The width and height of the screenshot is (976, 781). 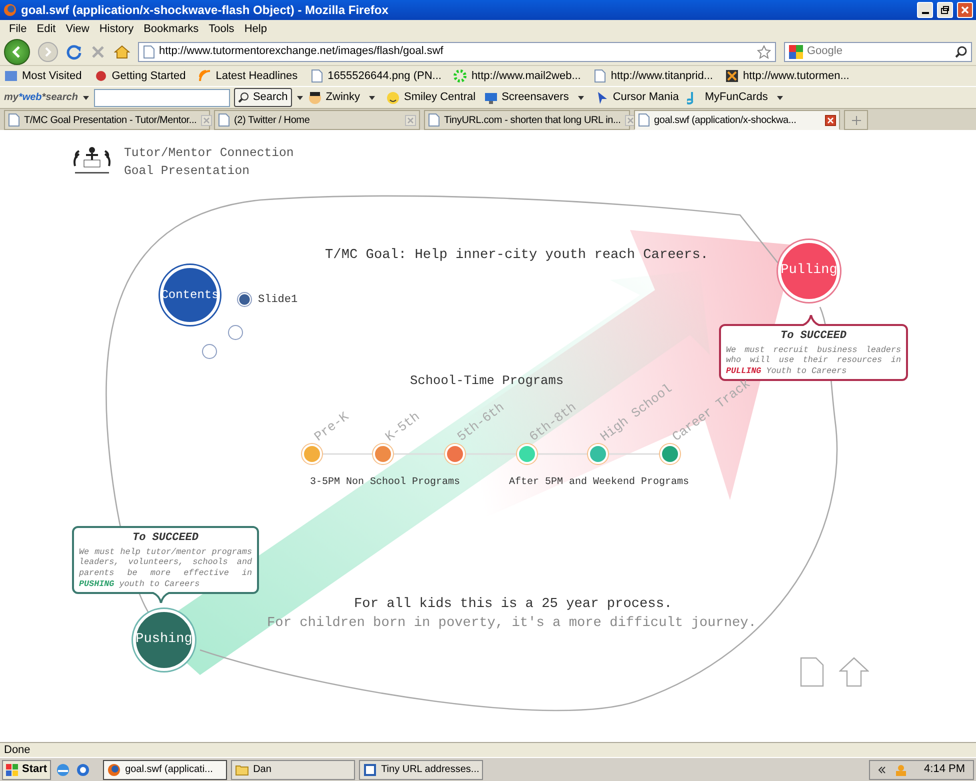 I want to click on expand-icon, so click(x=882, y=770).